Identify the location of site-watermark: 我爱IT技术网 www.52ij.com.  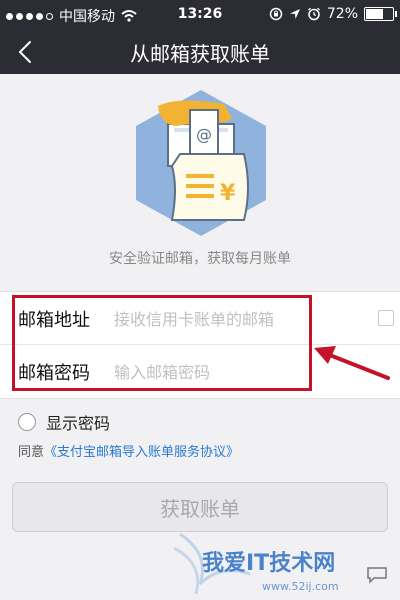
(256, 563).